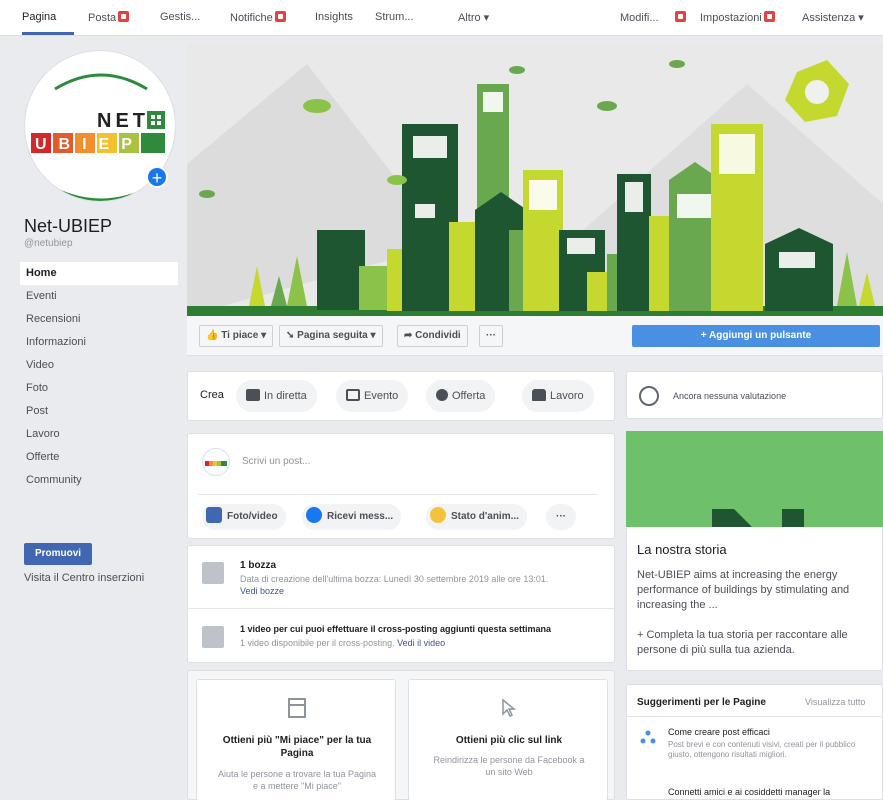 The height and width of the screenshot is (800, 883). I want to click on promo-clicks-title: Ottieni più clic sul link, so click(509, 740).